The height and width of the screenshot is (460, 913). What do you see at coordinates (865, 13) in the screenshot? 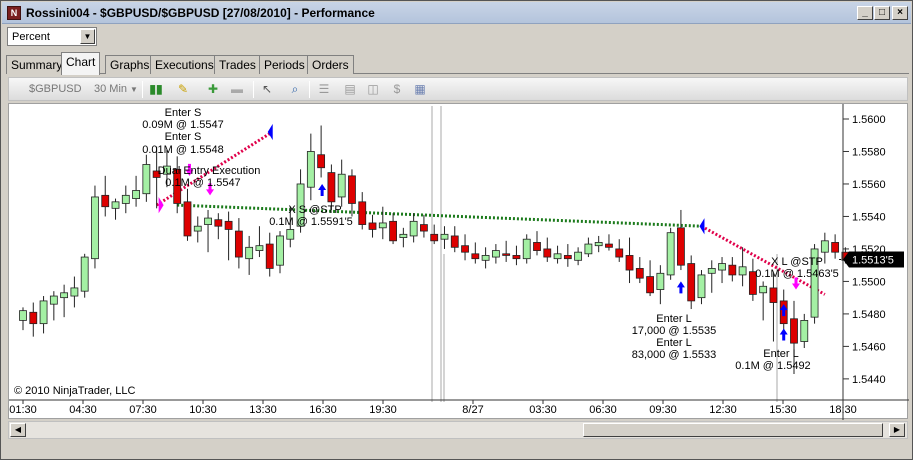
I see `minimize-icon: _` at bounding box center [865, 13].